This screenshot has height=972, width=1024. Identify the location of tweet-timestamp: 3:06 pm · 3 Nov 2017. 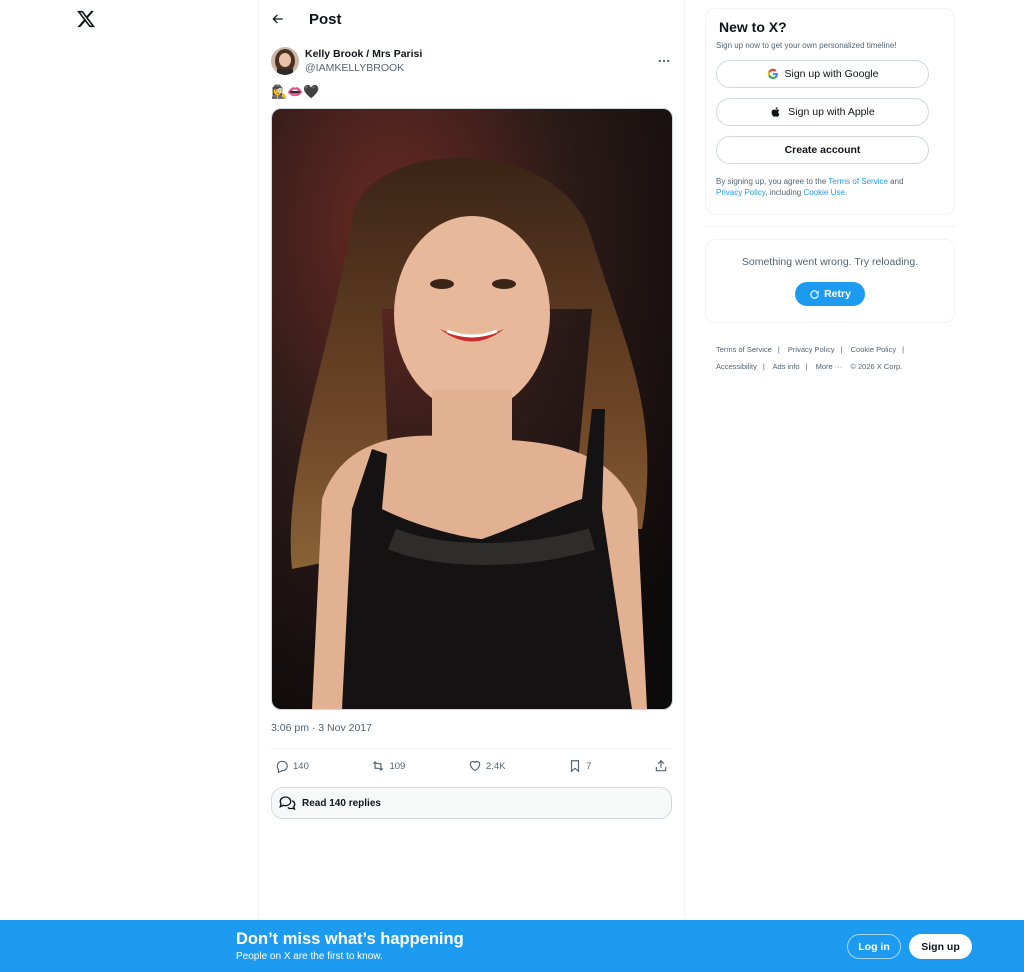
(471, 725).